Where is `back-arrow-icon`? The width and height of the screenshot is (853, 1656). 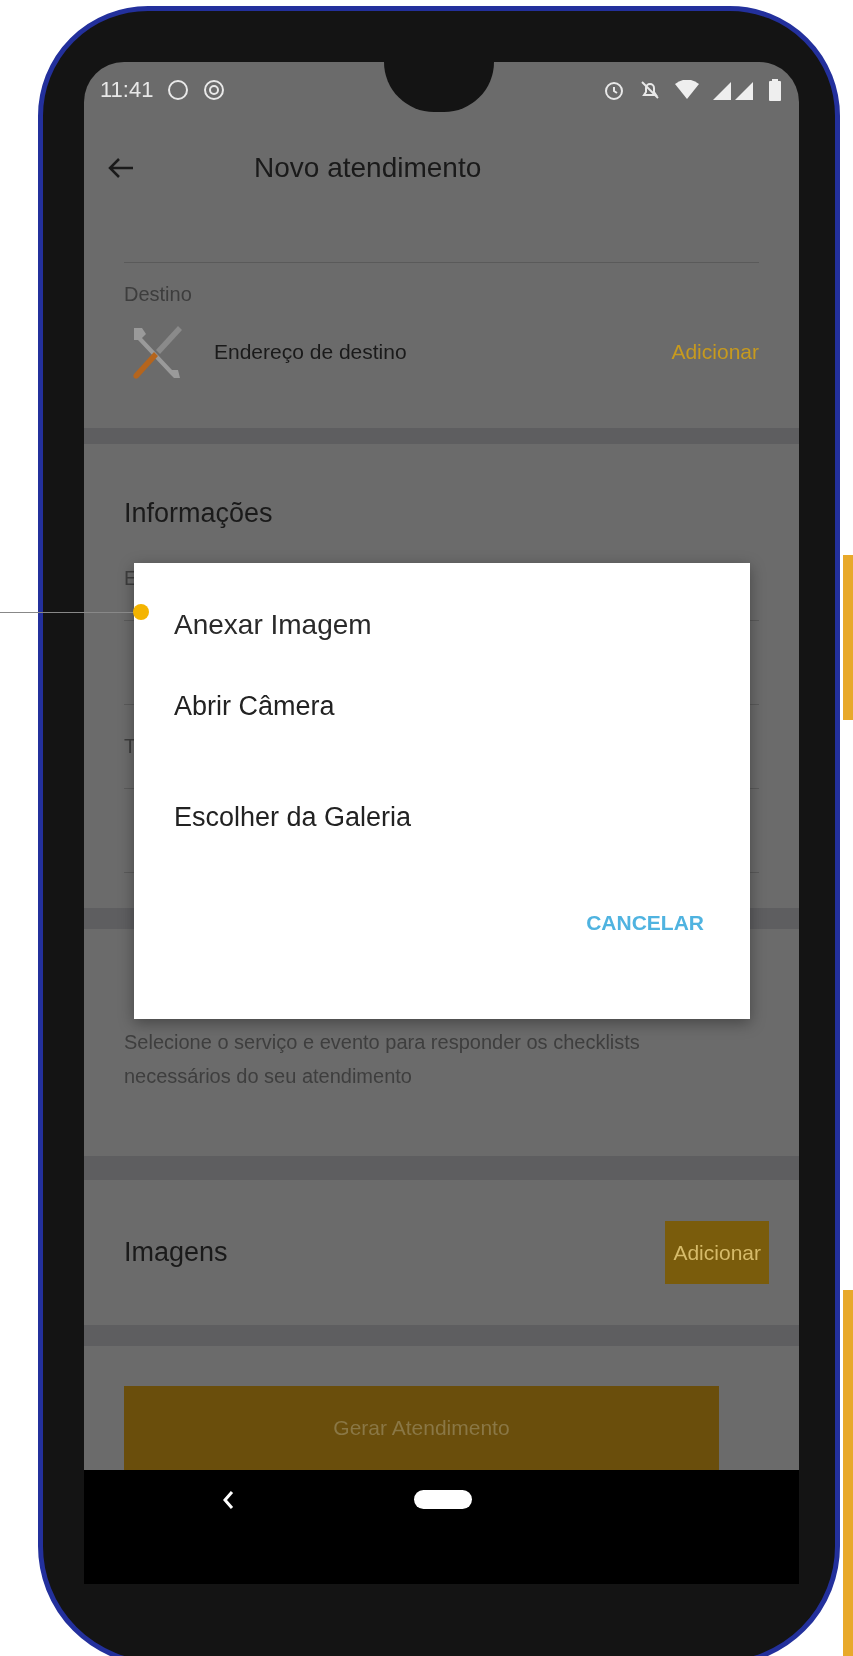
back-arrow-icon is located at coordinates (121, 168).